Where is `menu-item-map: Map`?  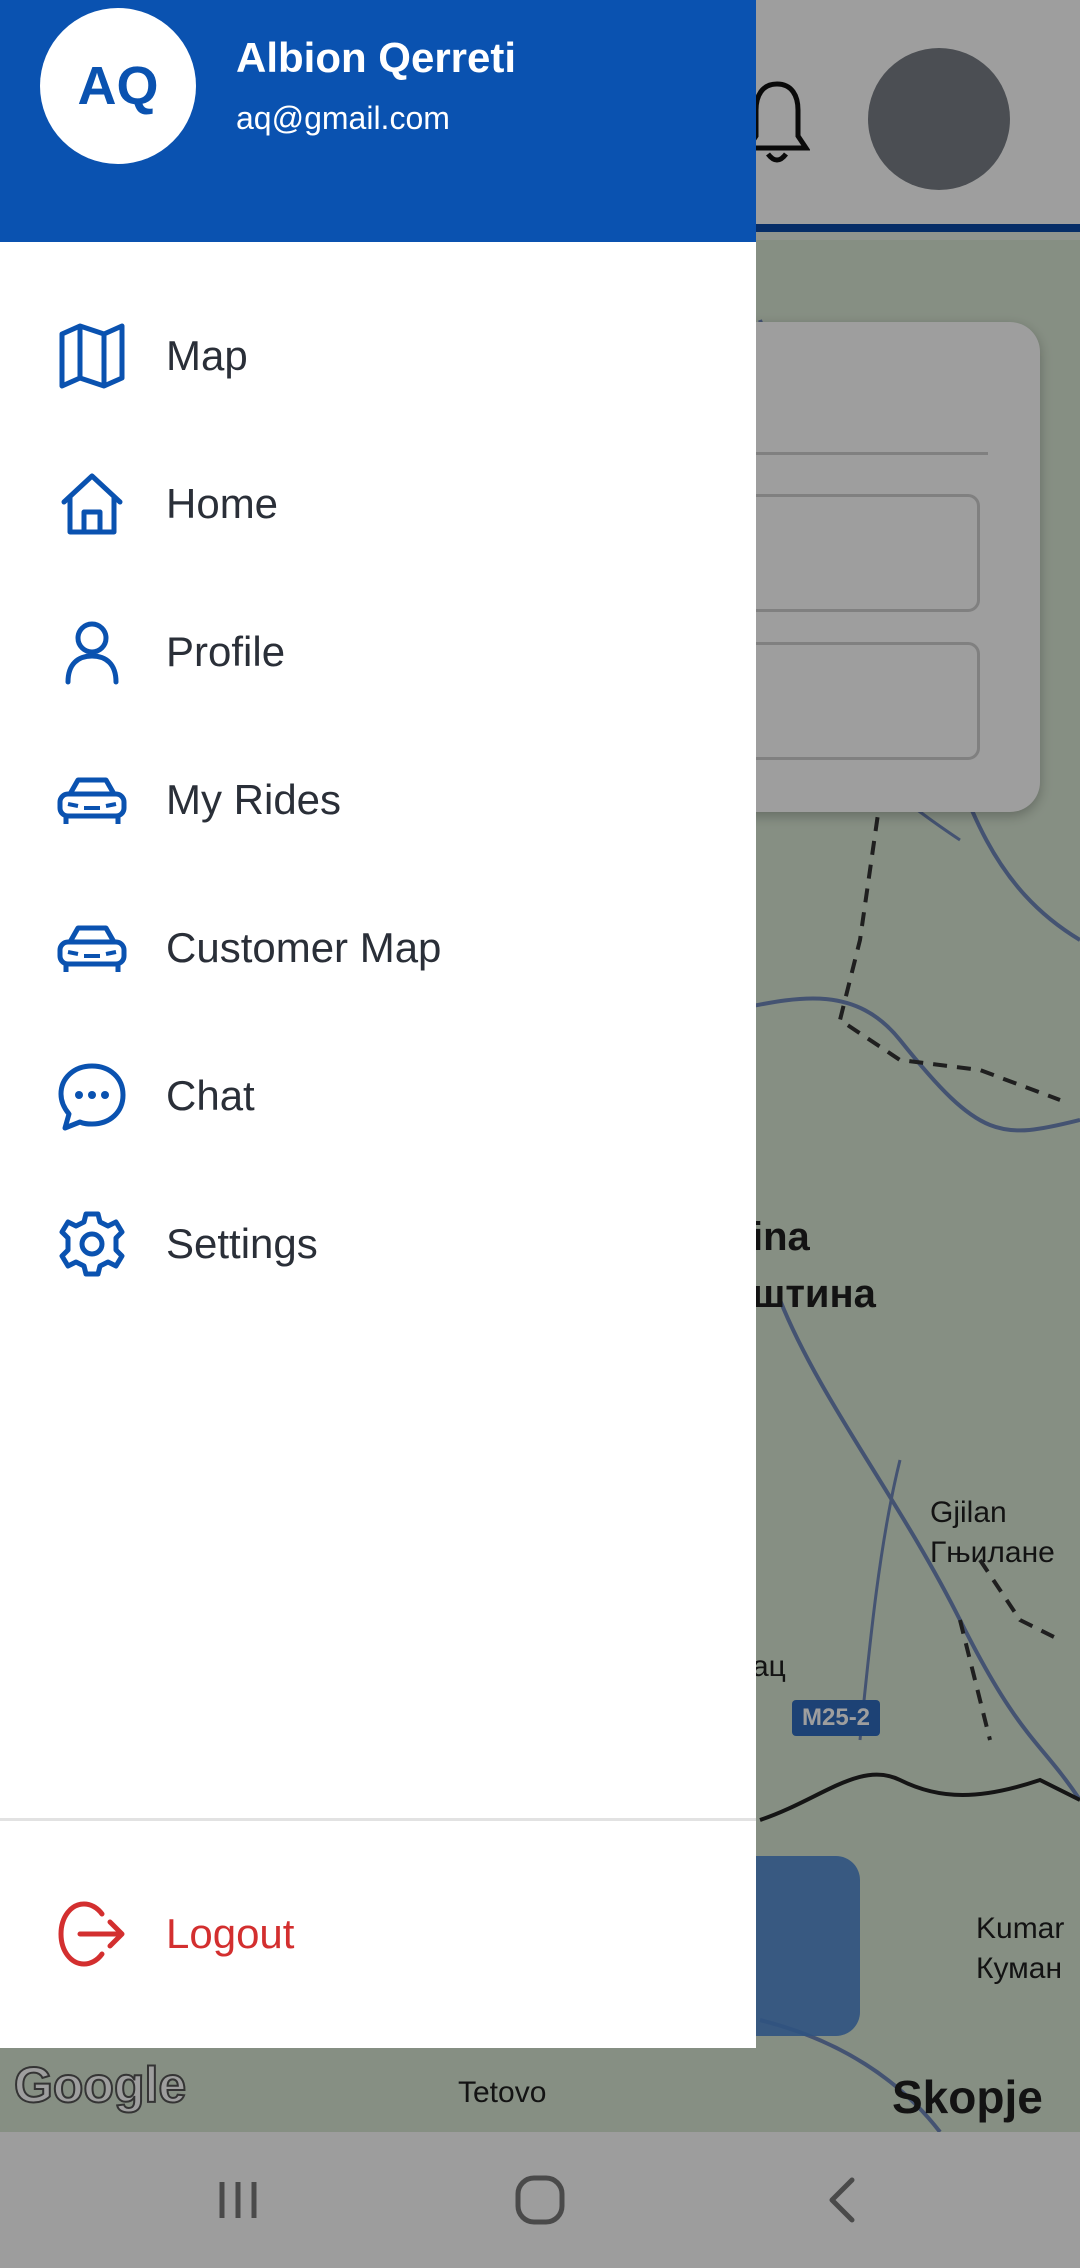
menu-item-map: Map is located at coordinates (378, 356).